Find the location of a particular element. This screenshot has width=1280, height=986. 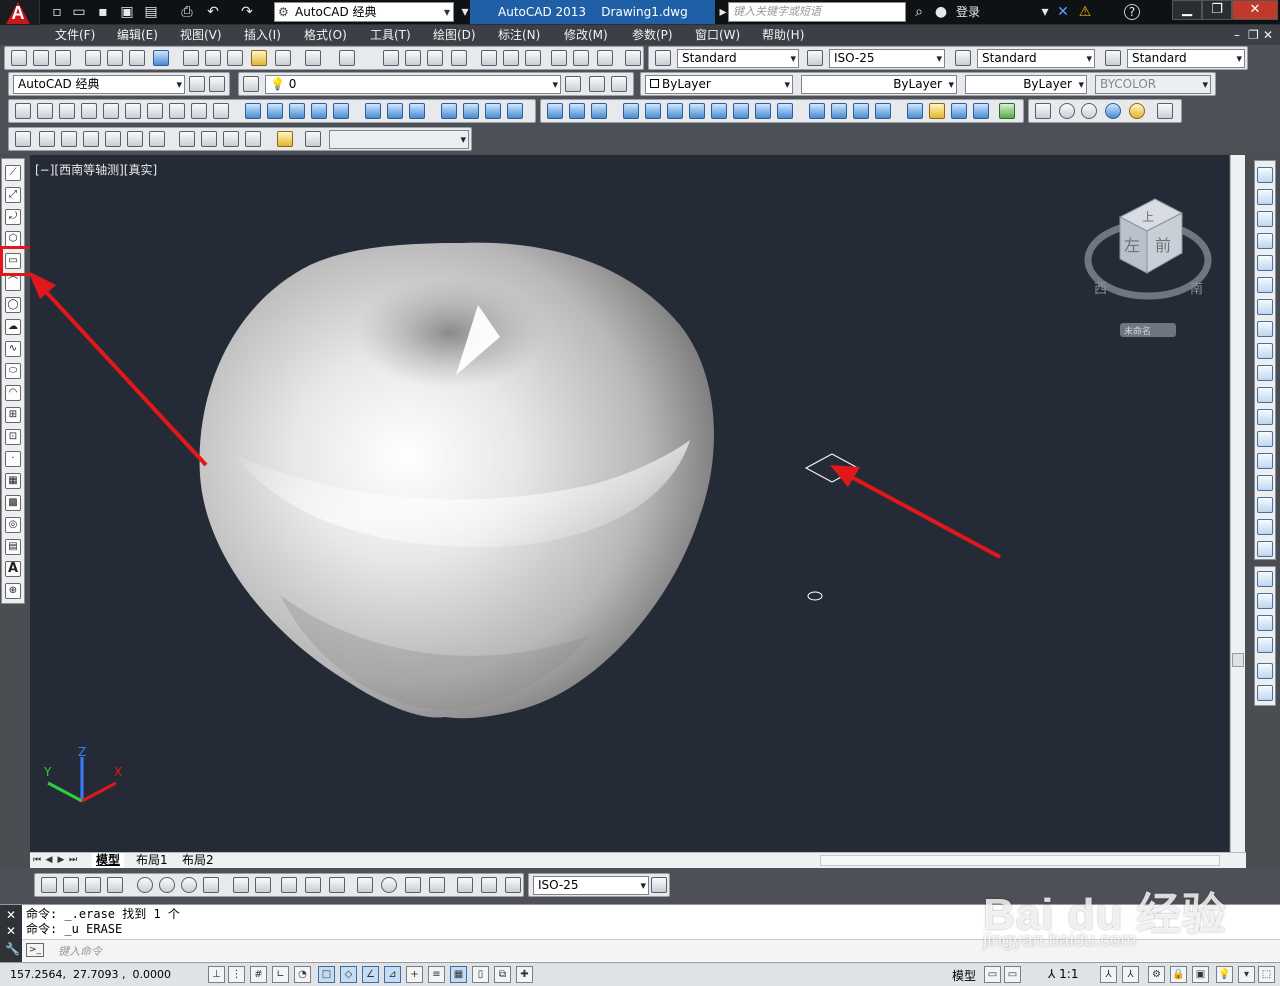

multiline-text-icon: A is located at coordinates (13, 569).